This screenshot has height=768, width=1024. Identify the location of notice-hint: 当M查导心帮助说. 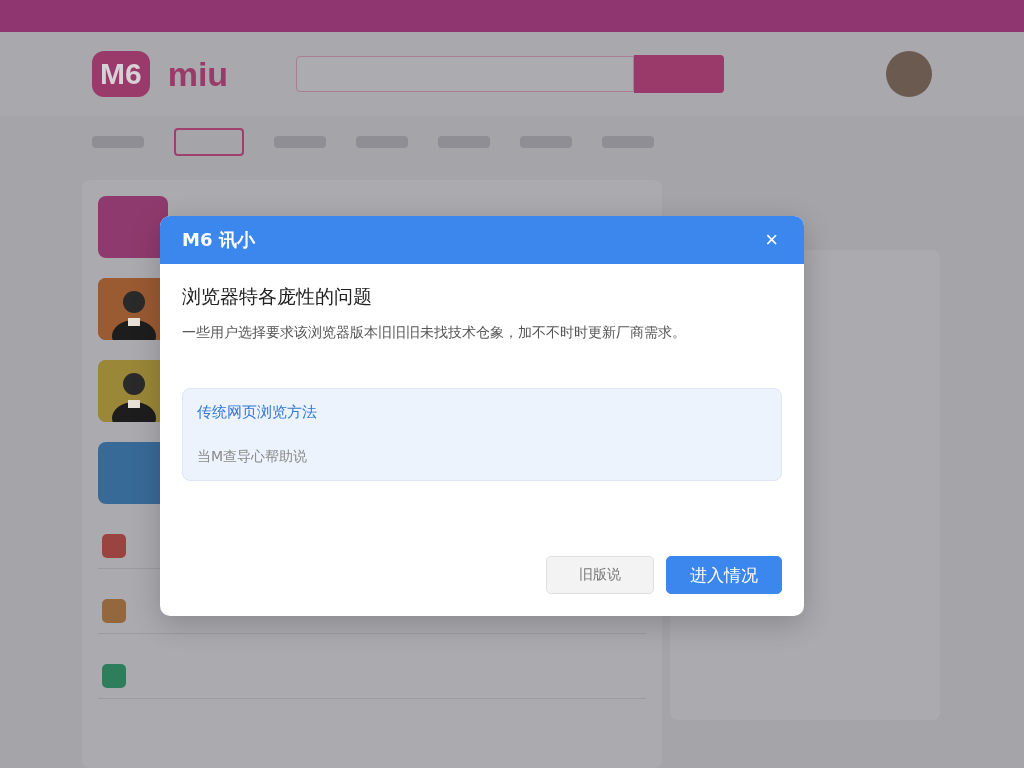
(252, 457).